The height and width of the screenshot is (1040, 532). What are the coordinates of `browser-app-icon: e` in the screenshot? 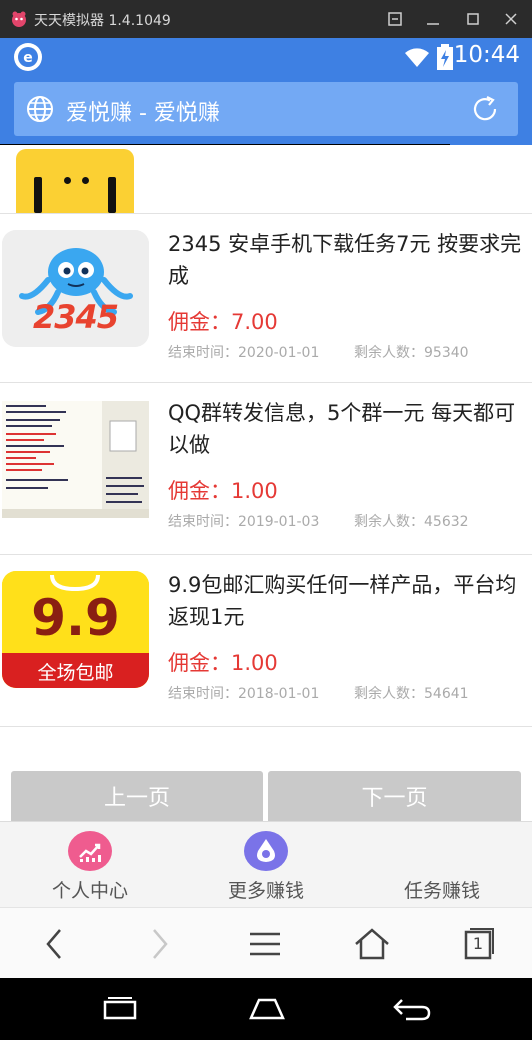 It's located at (28, 57).